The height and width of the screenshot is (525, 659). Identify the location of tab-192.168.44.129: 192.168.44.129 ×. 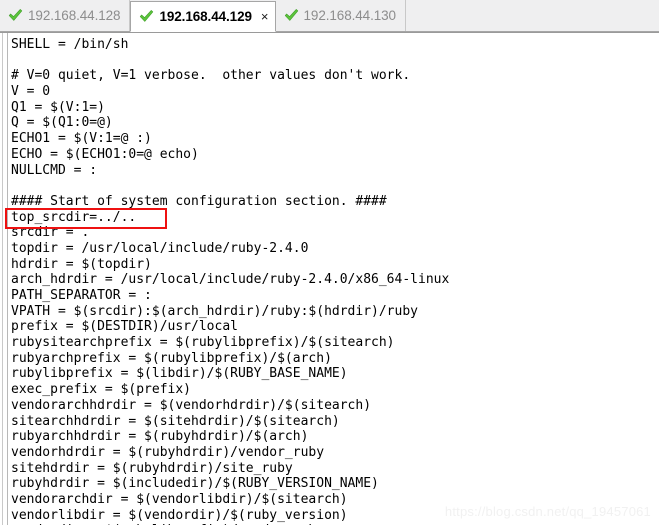
(203, 16).